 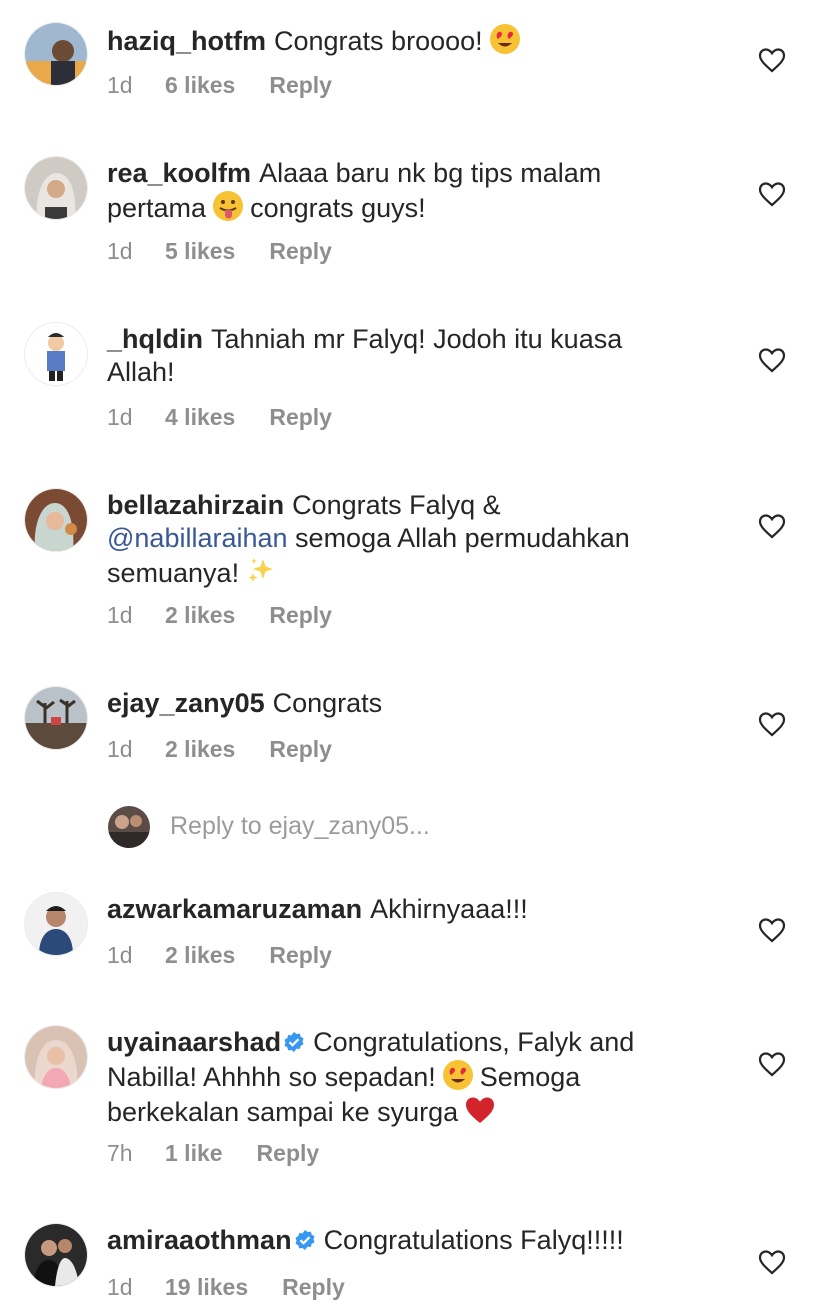 What do you see at coordinates (200, 251) in the screenshot?
I see `comment-likes: 5 likes` at bounding box center [200, 251].